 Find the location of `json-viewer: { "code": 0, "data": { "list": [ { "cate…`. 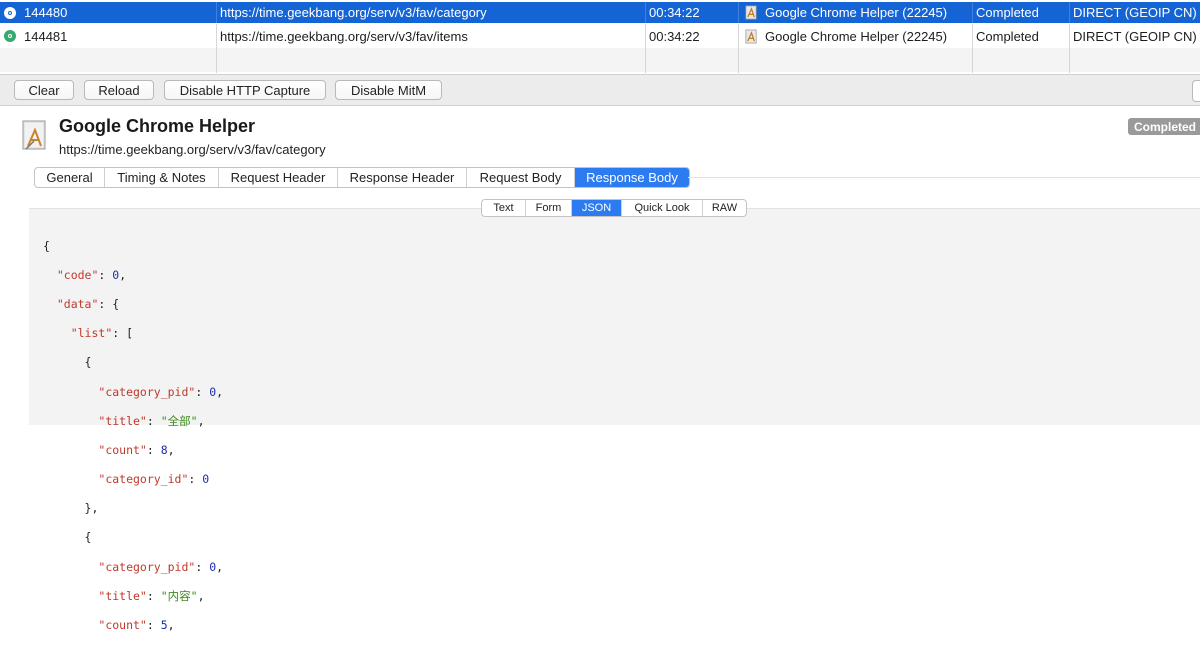

json-viewer: { "code": 0, "data": { "list": [ { "cate… is located at coordinates (133, 435).